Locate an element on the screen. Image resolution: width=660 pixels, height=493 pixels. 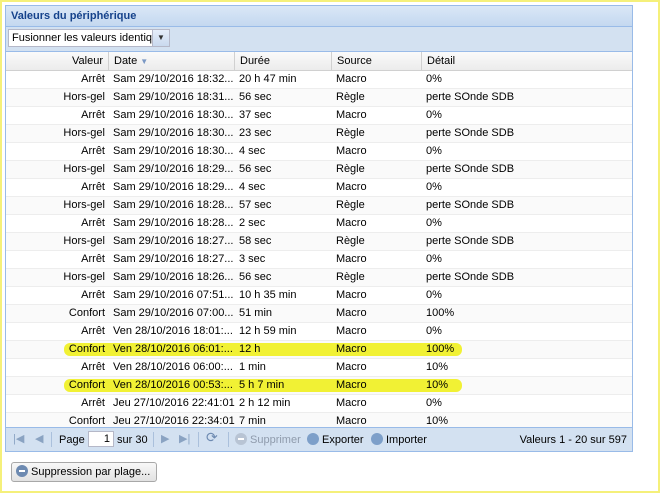
last-page-icon: ▶| is located at coordinates (184, 439).